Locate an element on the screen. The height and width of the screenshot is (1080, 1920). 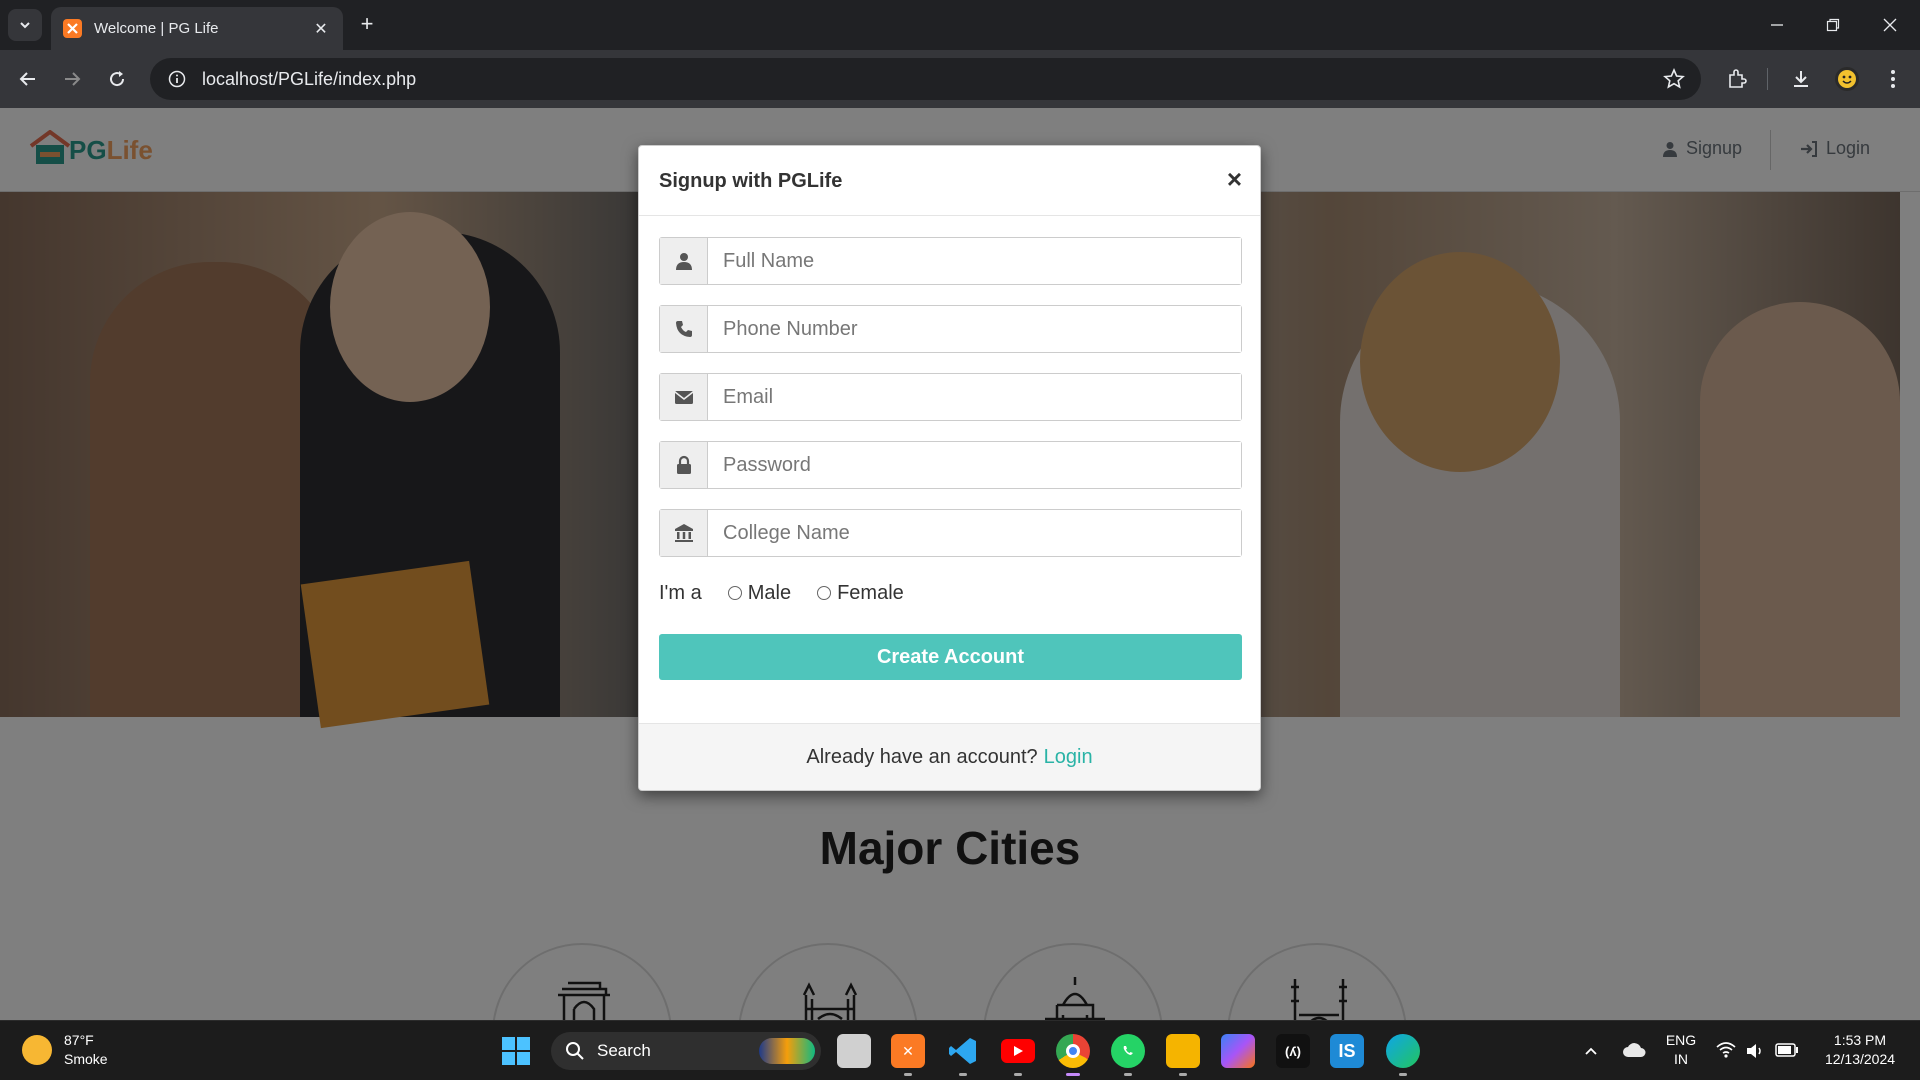
browser-tab-active: Welcome | PG Life ✕ is located at coordinates (197, 28).